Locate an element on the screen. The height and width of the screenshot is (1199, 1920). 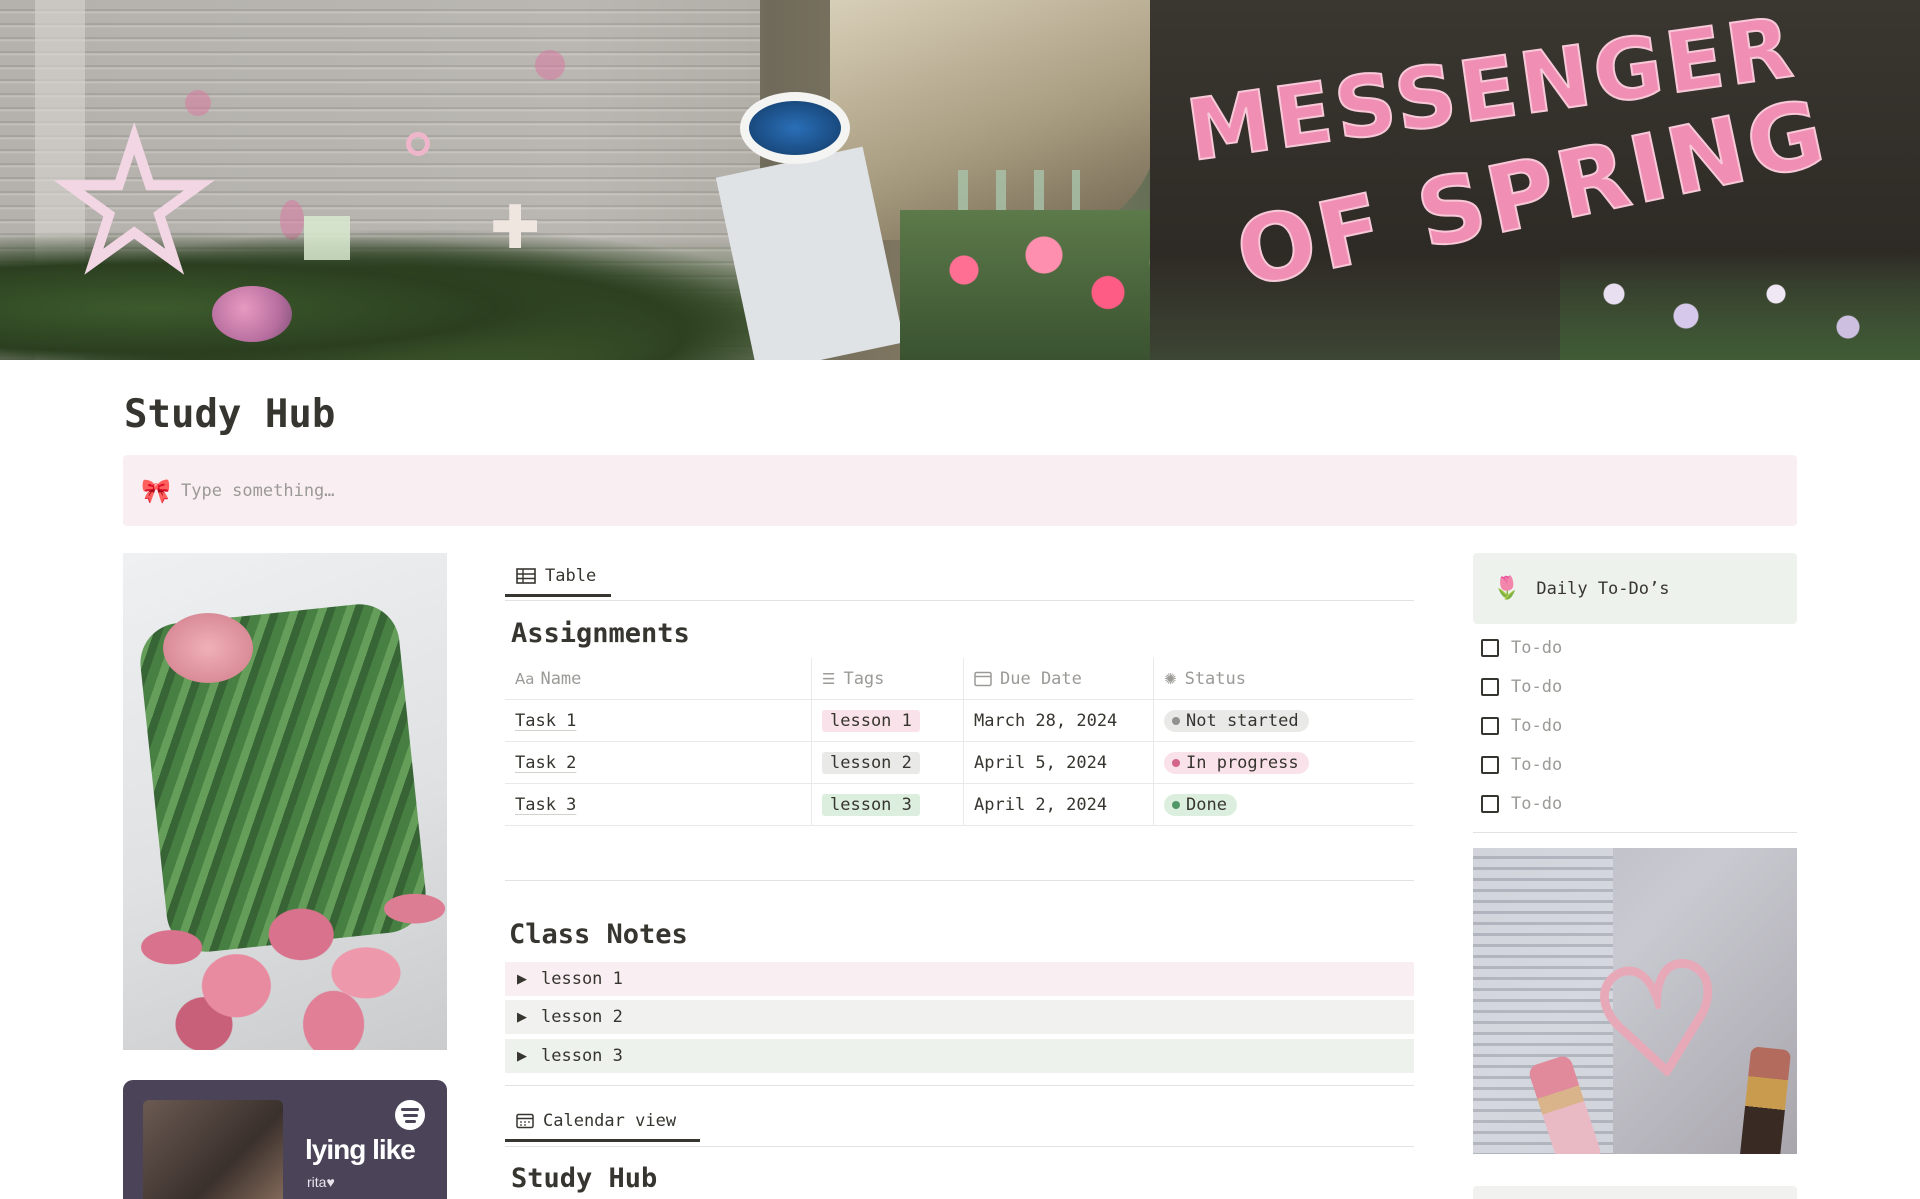
star-icon: ★ is located at coordinates (134, 203).